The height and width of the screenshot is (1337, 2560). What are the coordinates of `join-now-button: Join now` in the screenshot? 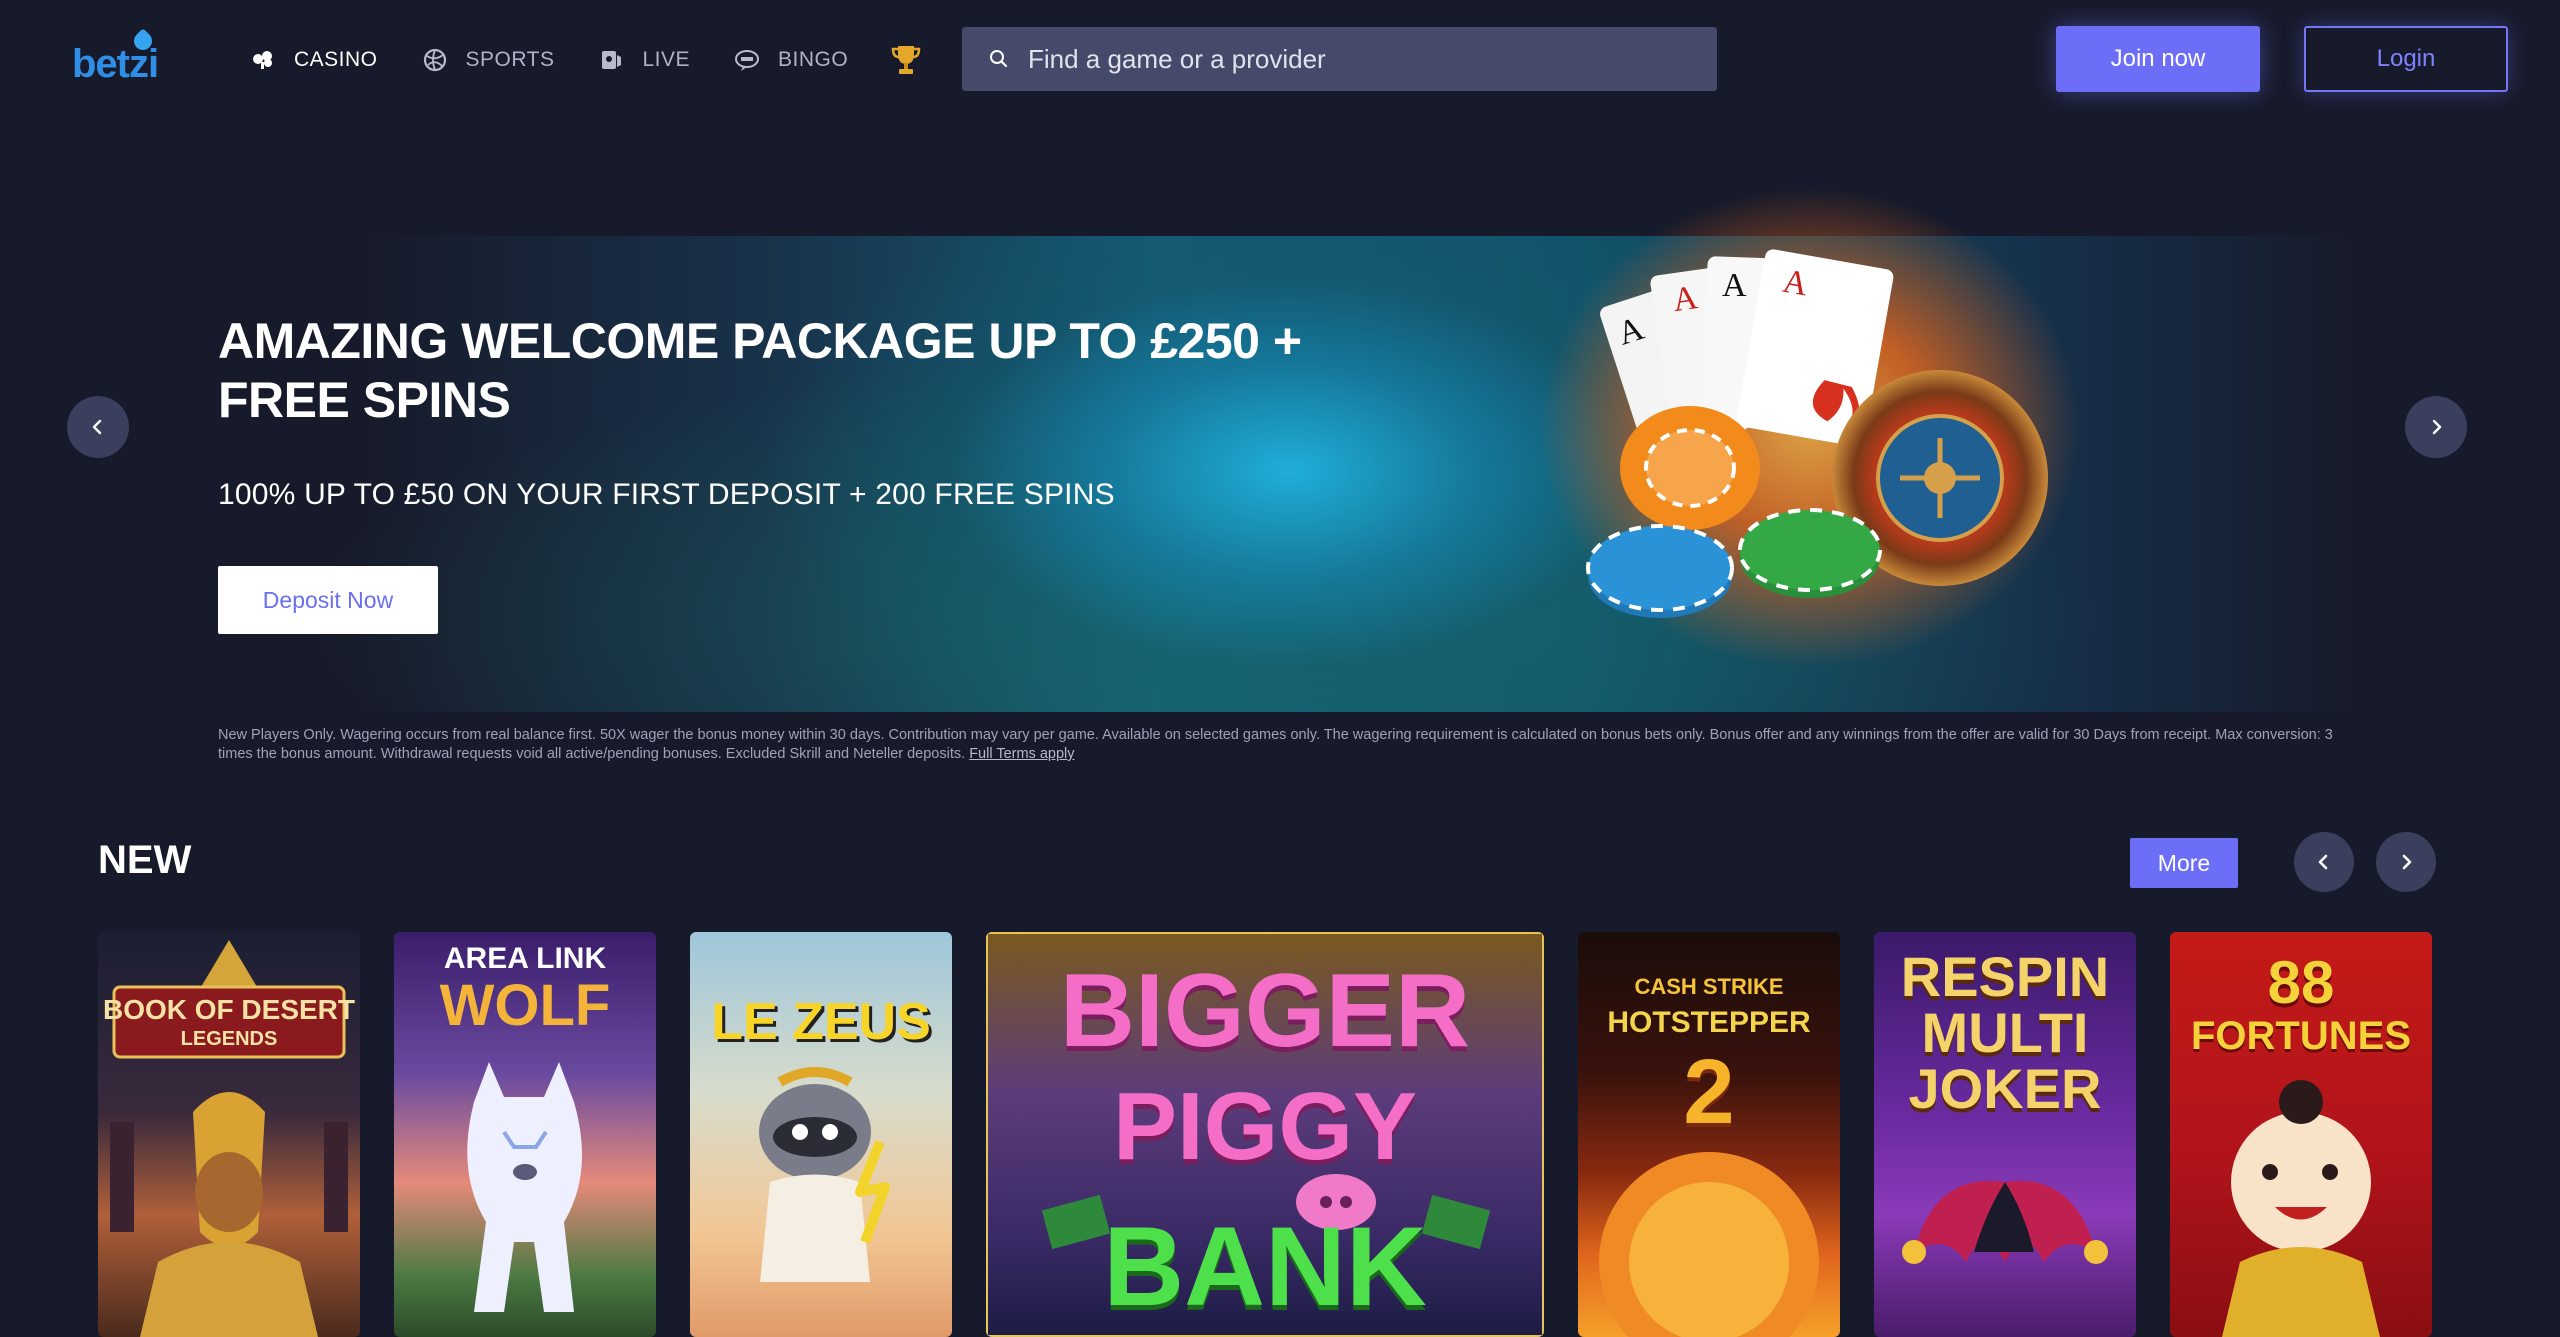 It's located at (2158, 59).